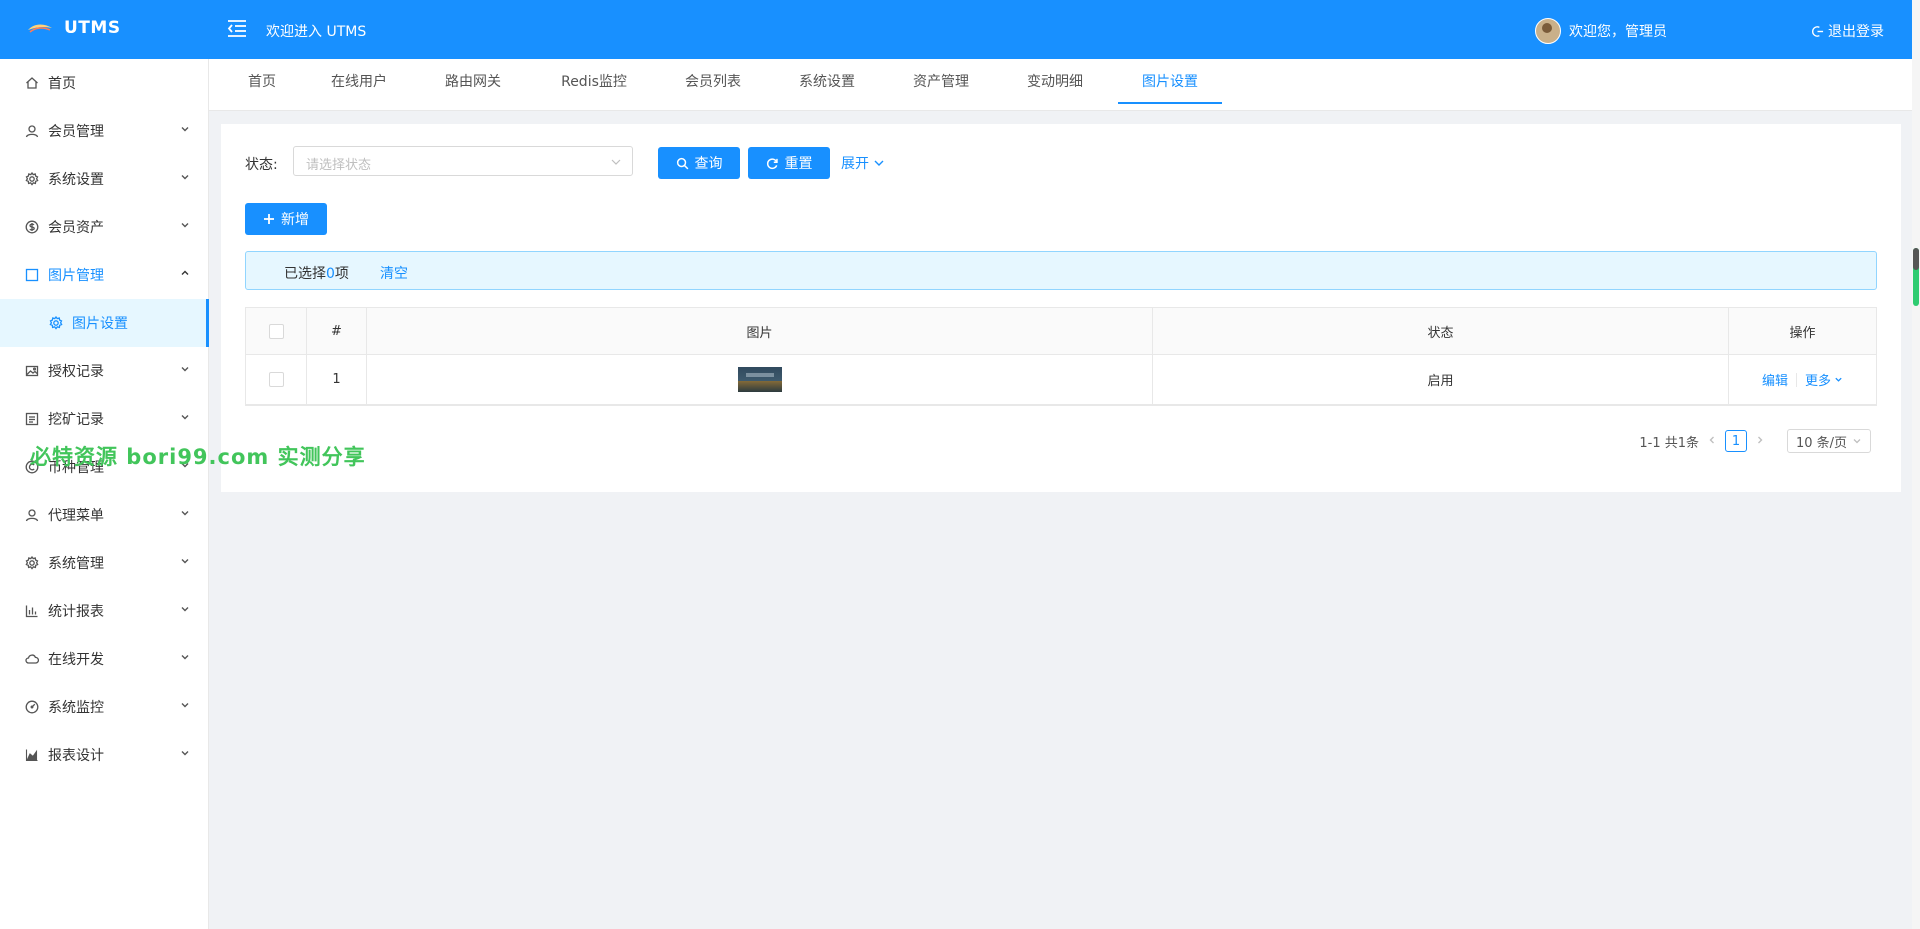 The width and height of the screenshot is (1920, 929). I want to click on logout-label: 退出登录, so click(1856, 32).